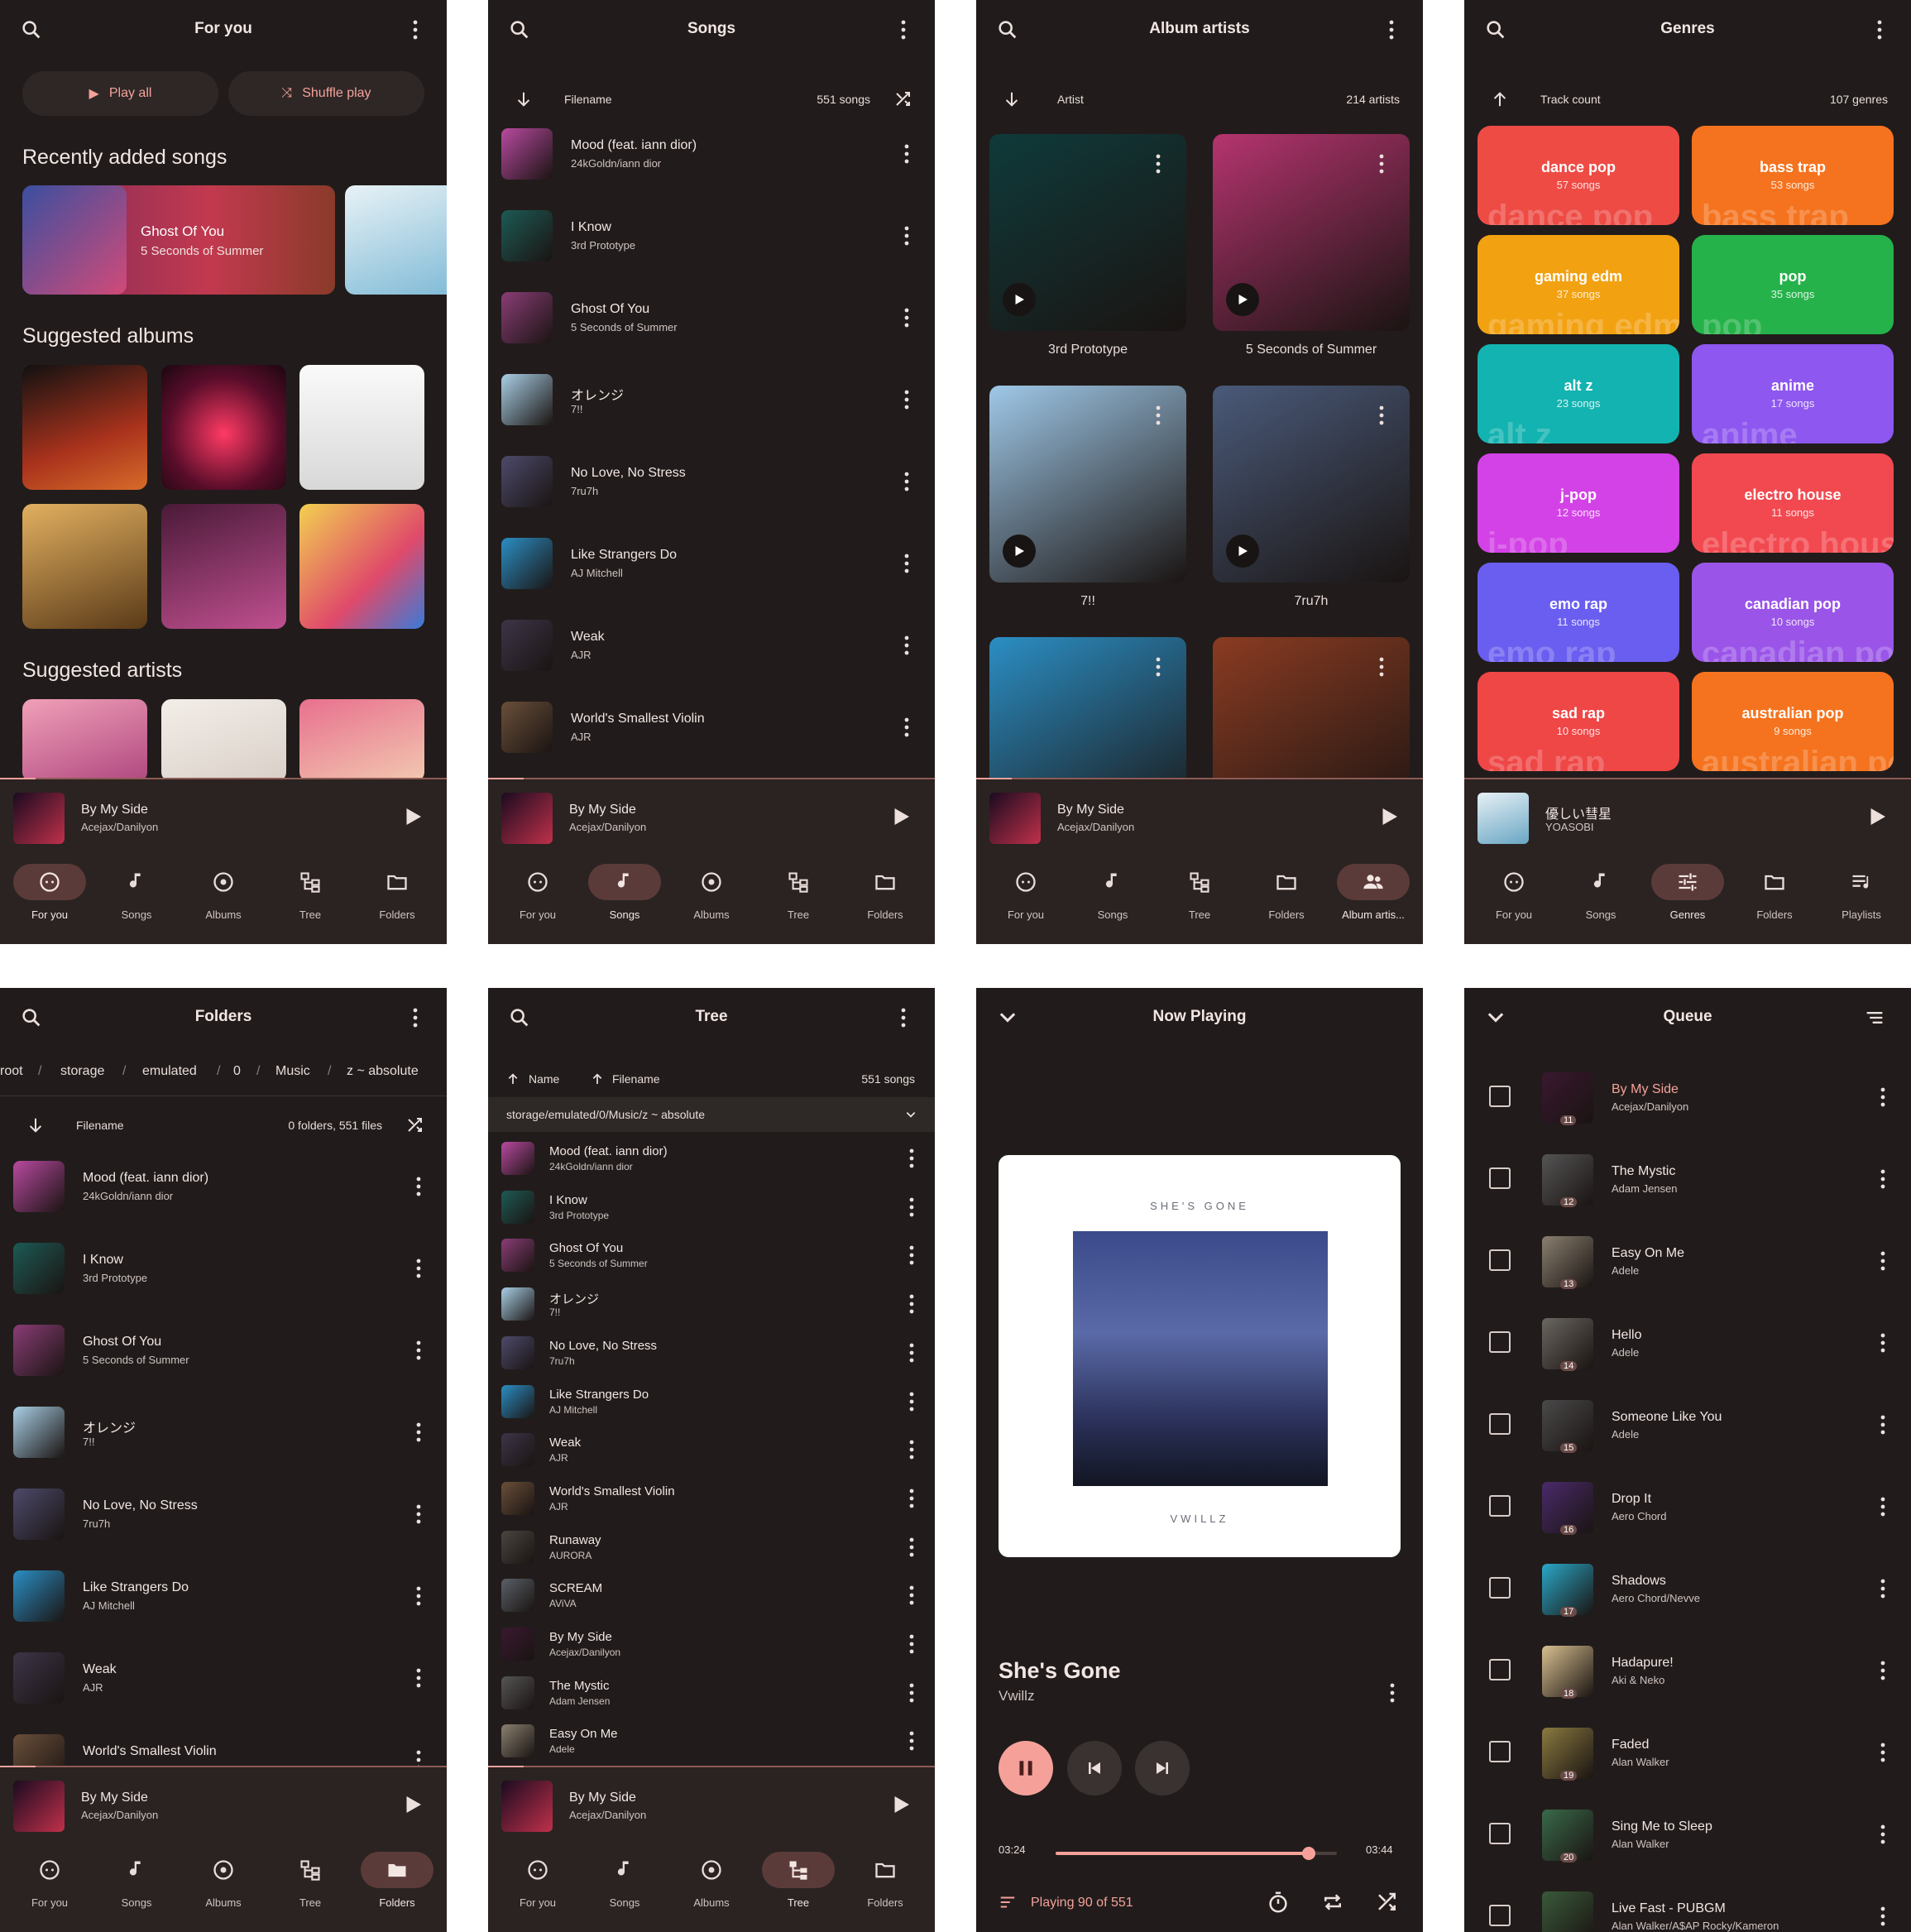  I want to click on genre-card: canadian pop 10 songs canadian pop, so click(1793, 613).